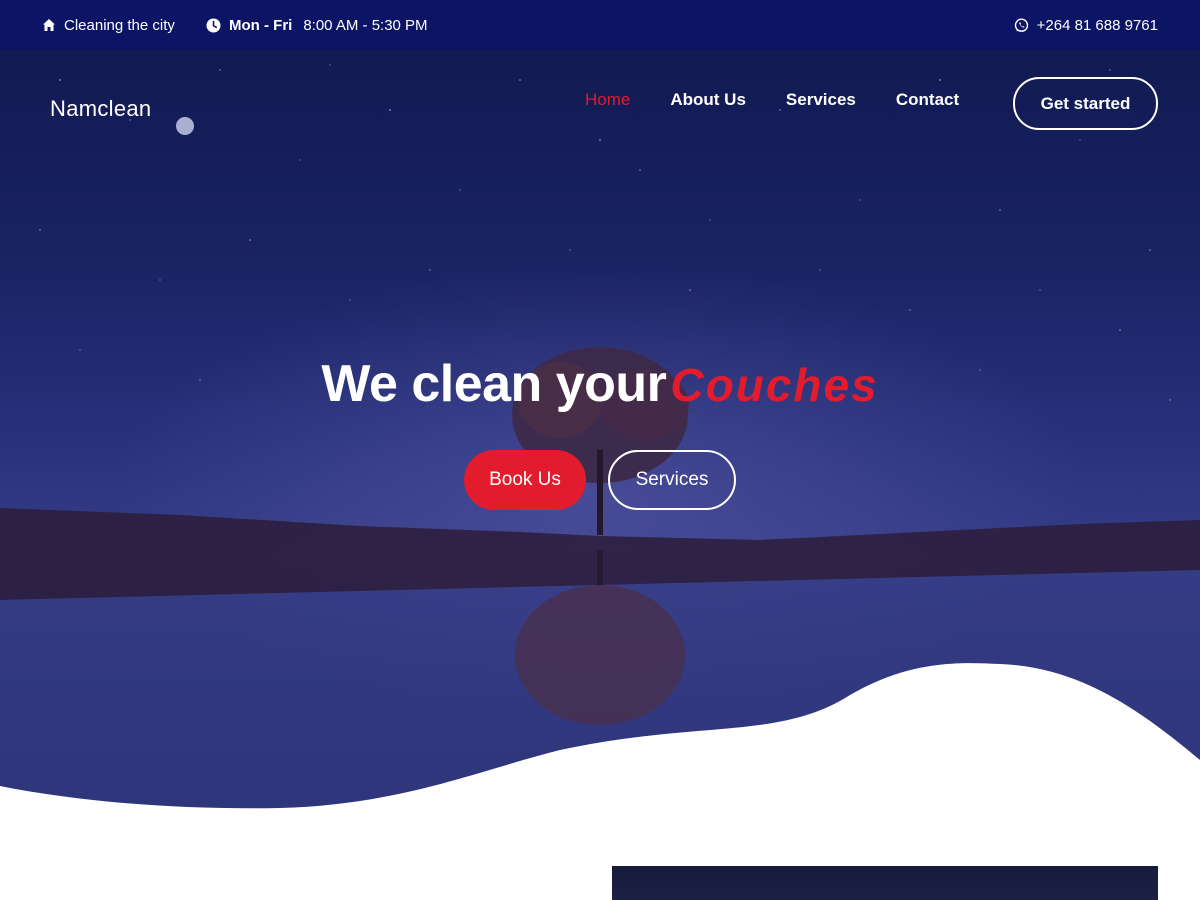 Image resolution: width=1200 pixels, height=900 pixels. I want to click on phone-text: +264 81 688 9761, so click(1097, 25).